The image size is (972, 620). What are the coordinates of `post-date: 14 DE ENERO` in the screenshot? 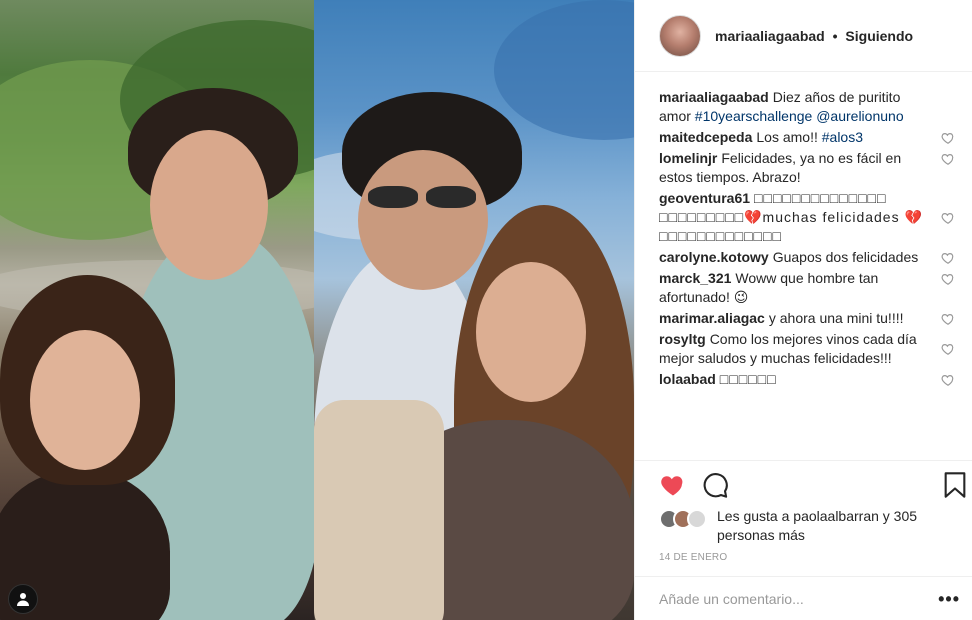 It's located at (693, 557).